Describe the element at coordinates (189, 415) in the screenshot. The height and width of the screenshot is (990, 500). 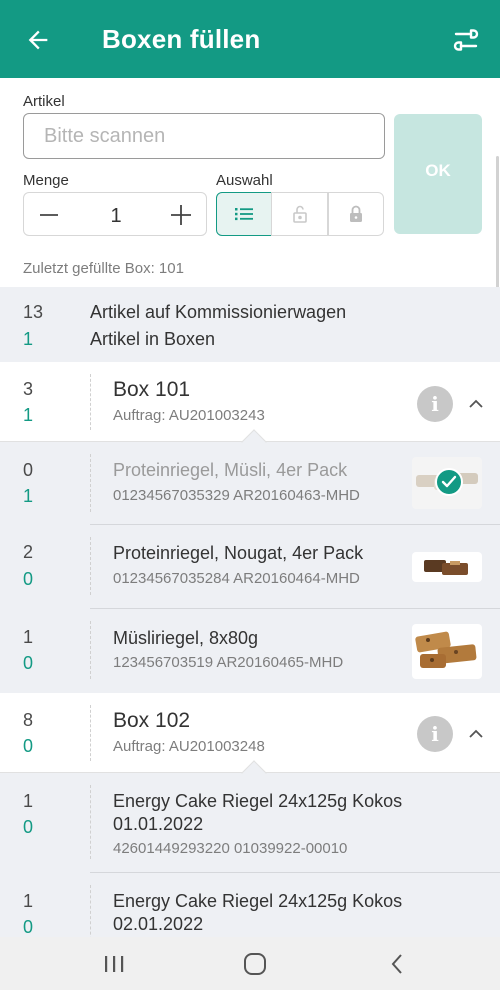
I see `box-order: Auftrag: AU201003243` at that location.